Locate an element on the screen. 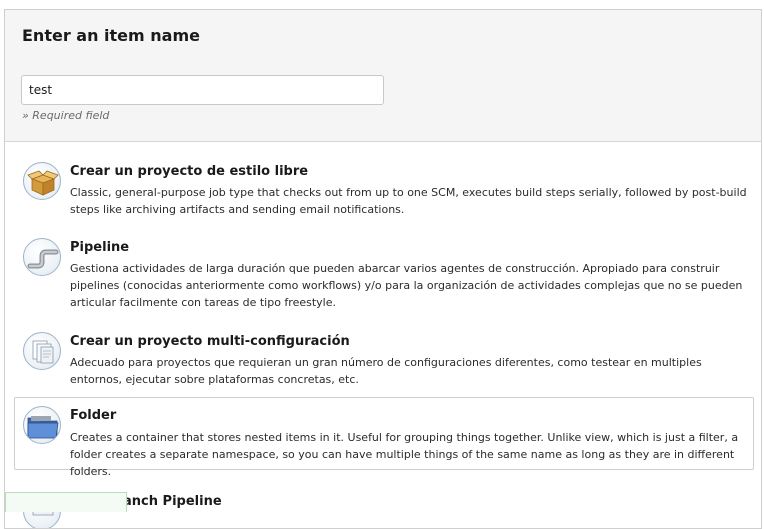  item-title: Folder is located at coordinates (93, 415).